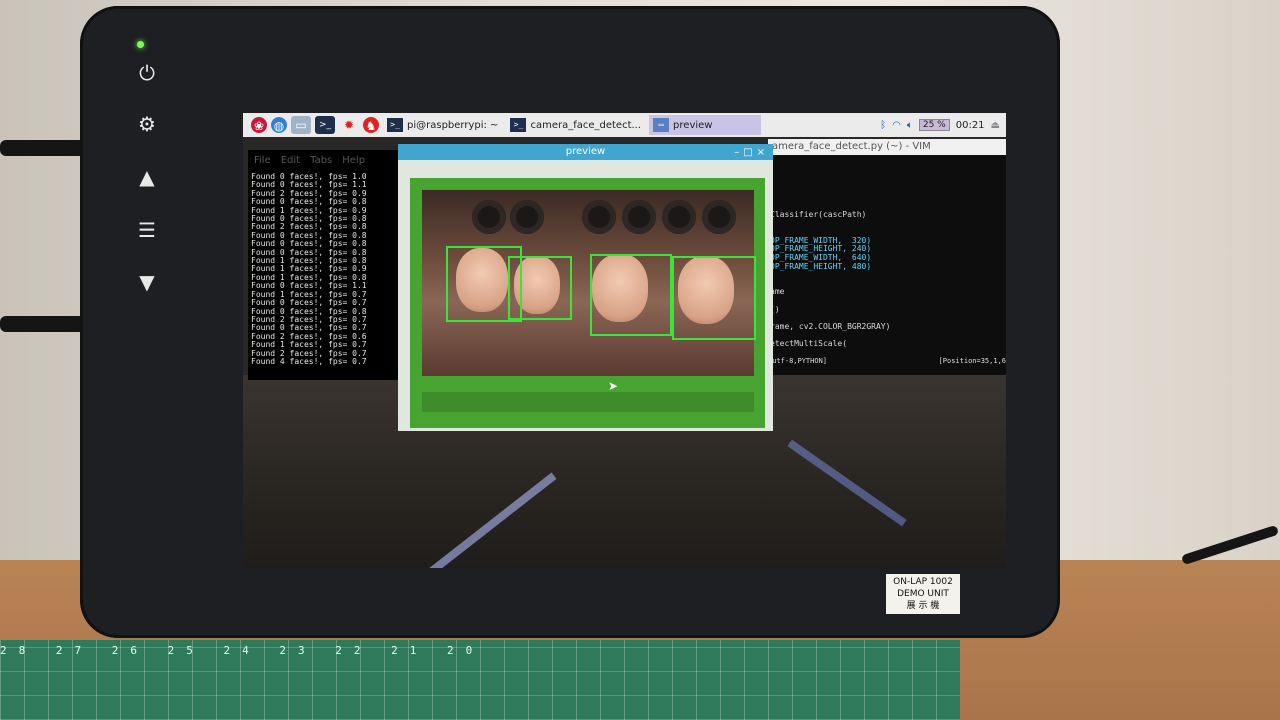  Describe the element at coordinates (589, 283) in the screenshot. I see `camera-image` at that location.